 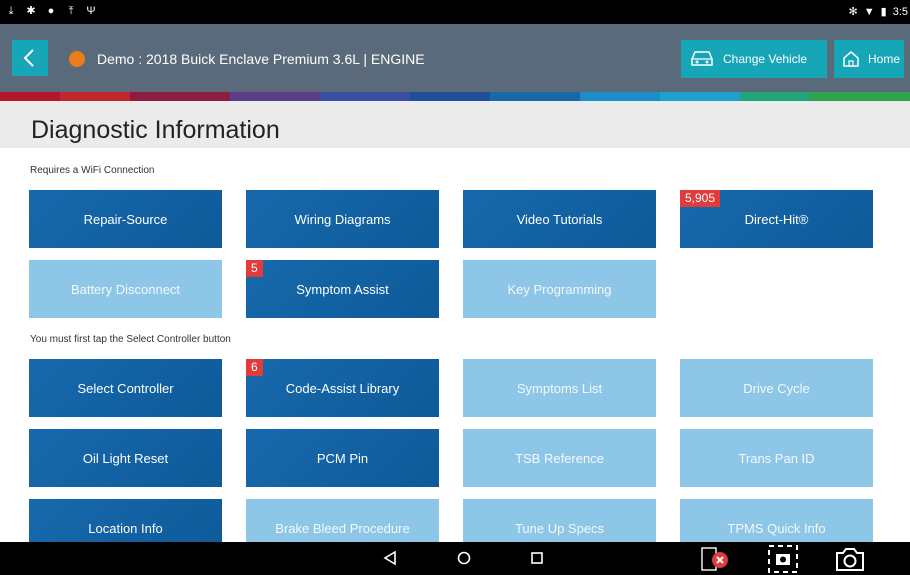 What do you see at coordinates (11, 11) in the screenshot?
I see `download-icon: ⤓` at bounding box center [11, 11].